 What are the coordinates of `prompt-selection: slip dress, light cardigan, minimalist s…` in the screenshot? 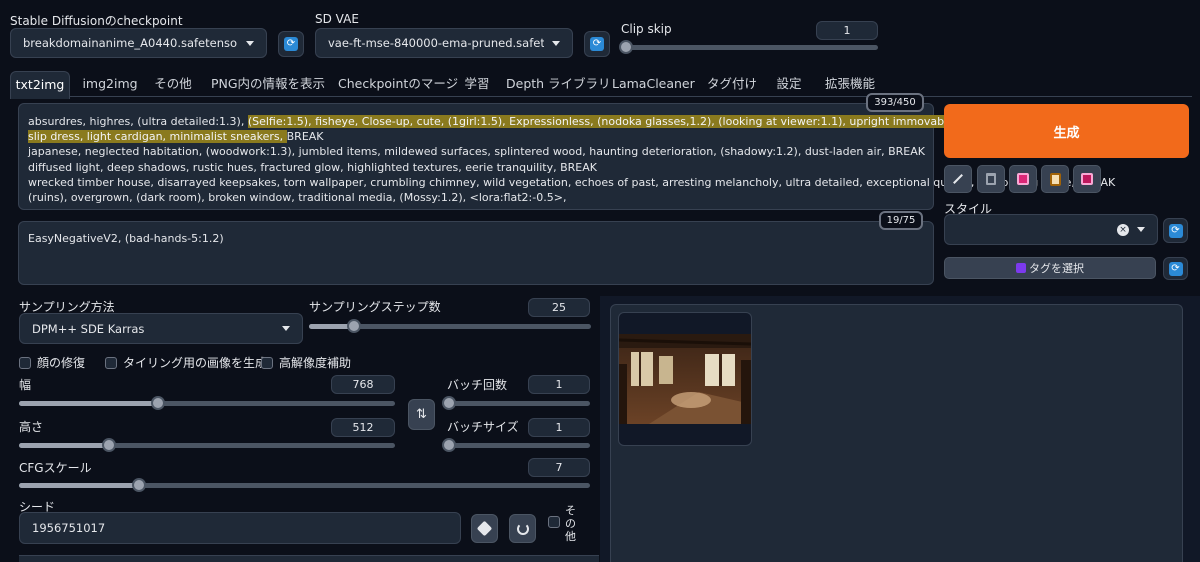 It's located at (157, 137).